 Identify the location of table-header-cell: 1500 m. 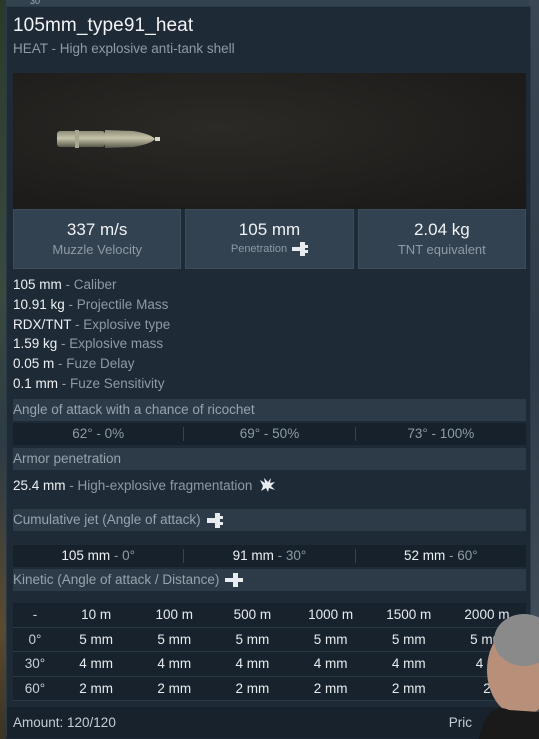
(409, 615).